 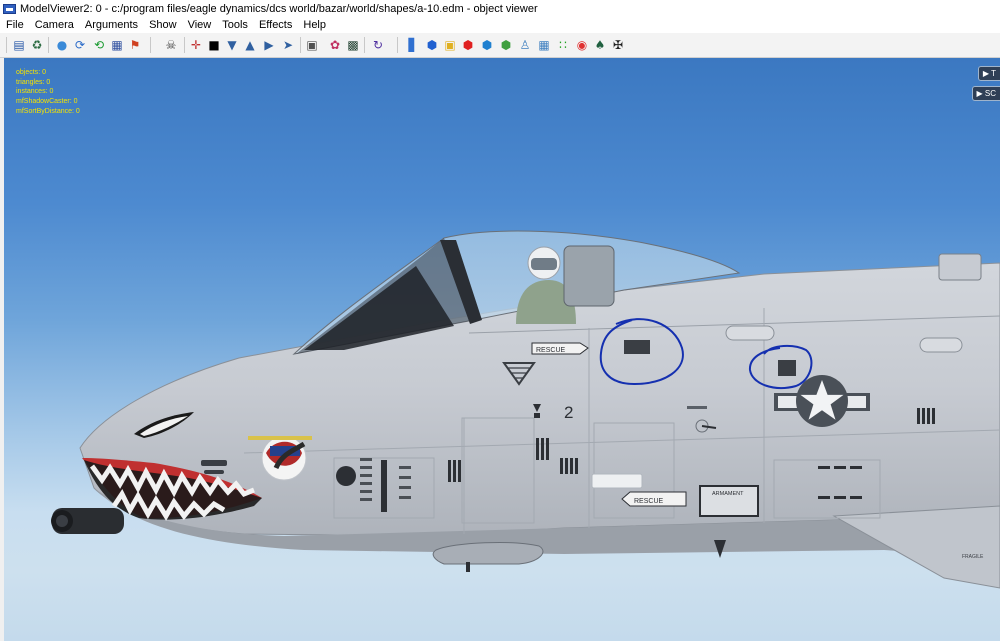 What do you see at coordinates (37, 45) in the screenshot?
I see `reload-model-icon: ♻` at bounding box center [37, 45].